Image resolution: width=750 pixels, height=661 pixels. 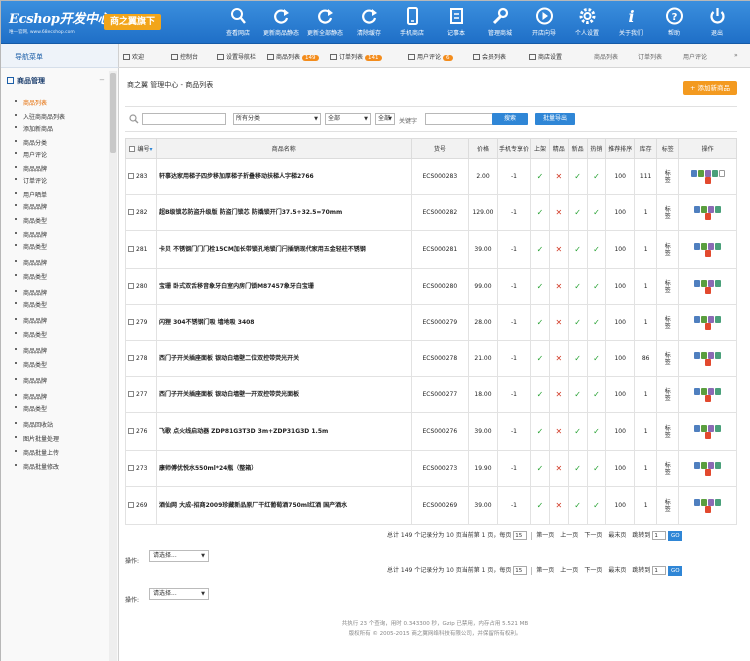 I want to click on search-text-input, so click(x=184, y=119).